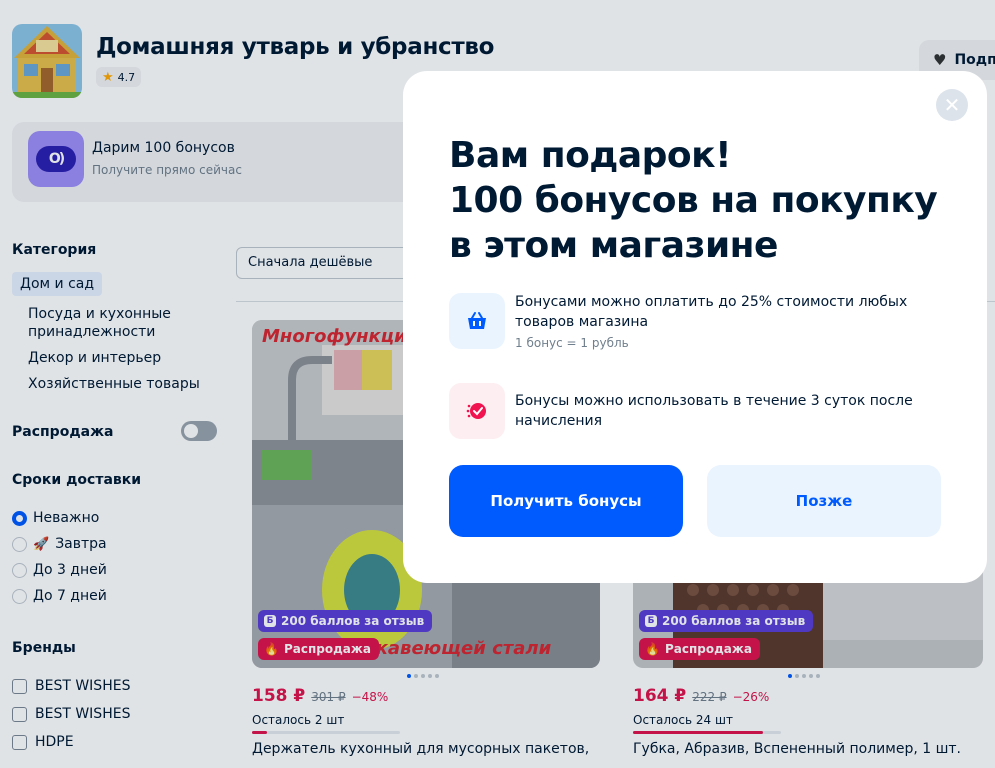 This screenshot has height=768, width=995. What do you see at coordinates (559, 421) in the screenshot?
I see `feature-line: начисления` at bounding box center [559, 421].